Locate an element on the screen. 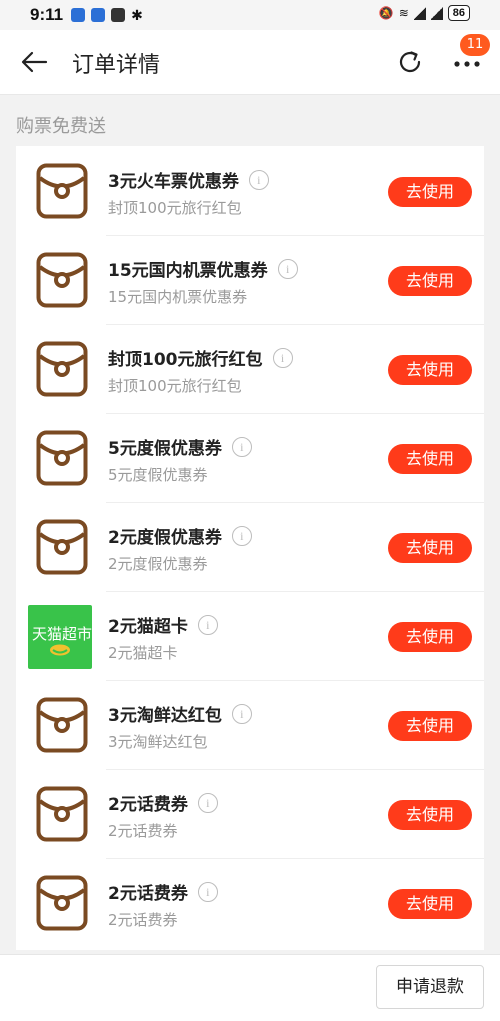 The height and width of the screenshot is (1021, 500). refund-request-button: 申请退款 is located at coordinates (430, 987).